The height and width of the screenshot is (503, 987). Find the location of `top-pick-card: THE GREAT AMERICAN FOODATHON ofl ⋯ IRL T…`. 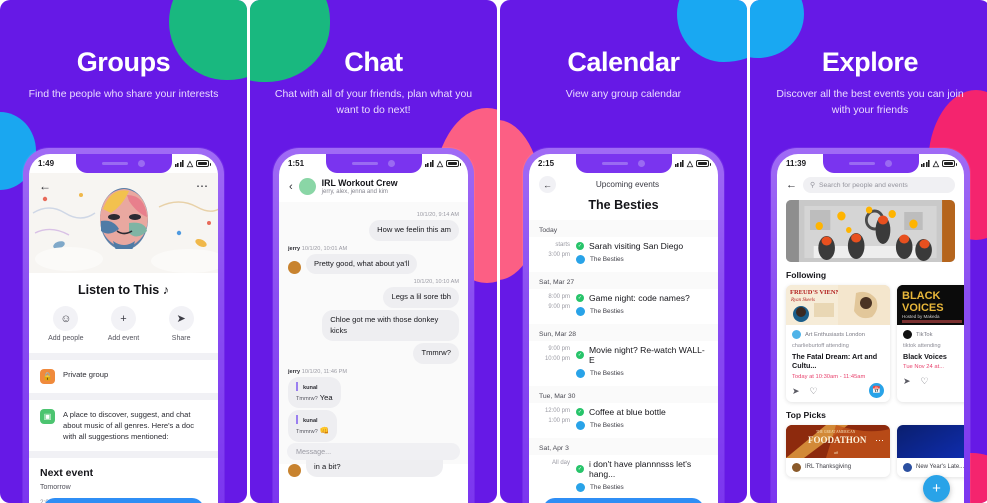

top-pick-card: THE GREAT AMERICAN FOODATHON ofl ⋯ IRL T… is located at coordinates (838, 450).